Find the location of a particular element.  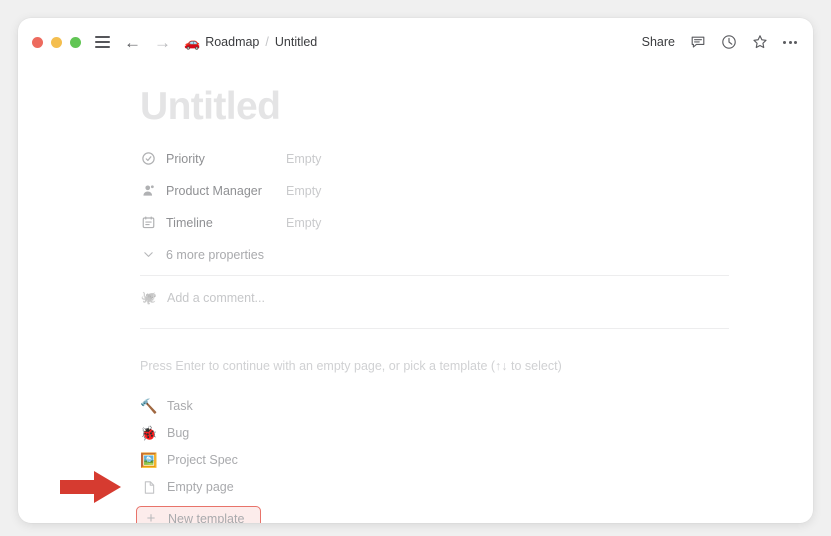

property-name: Priority is located at coordinates (185, 158).